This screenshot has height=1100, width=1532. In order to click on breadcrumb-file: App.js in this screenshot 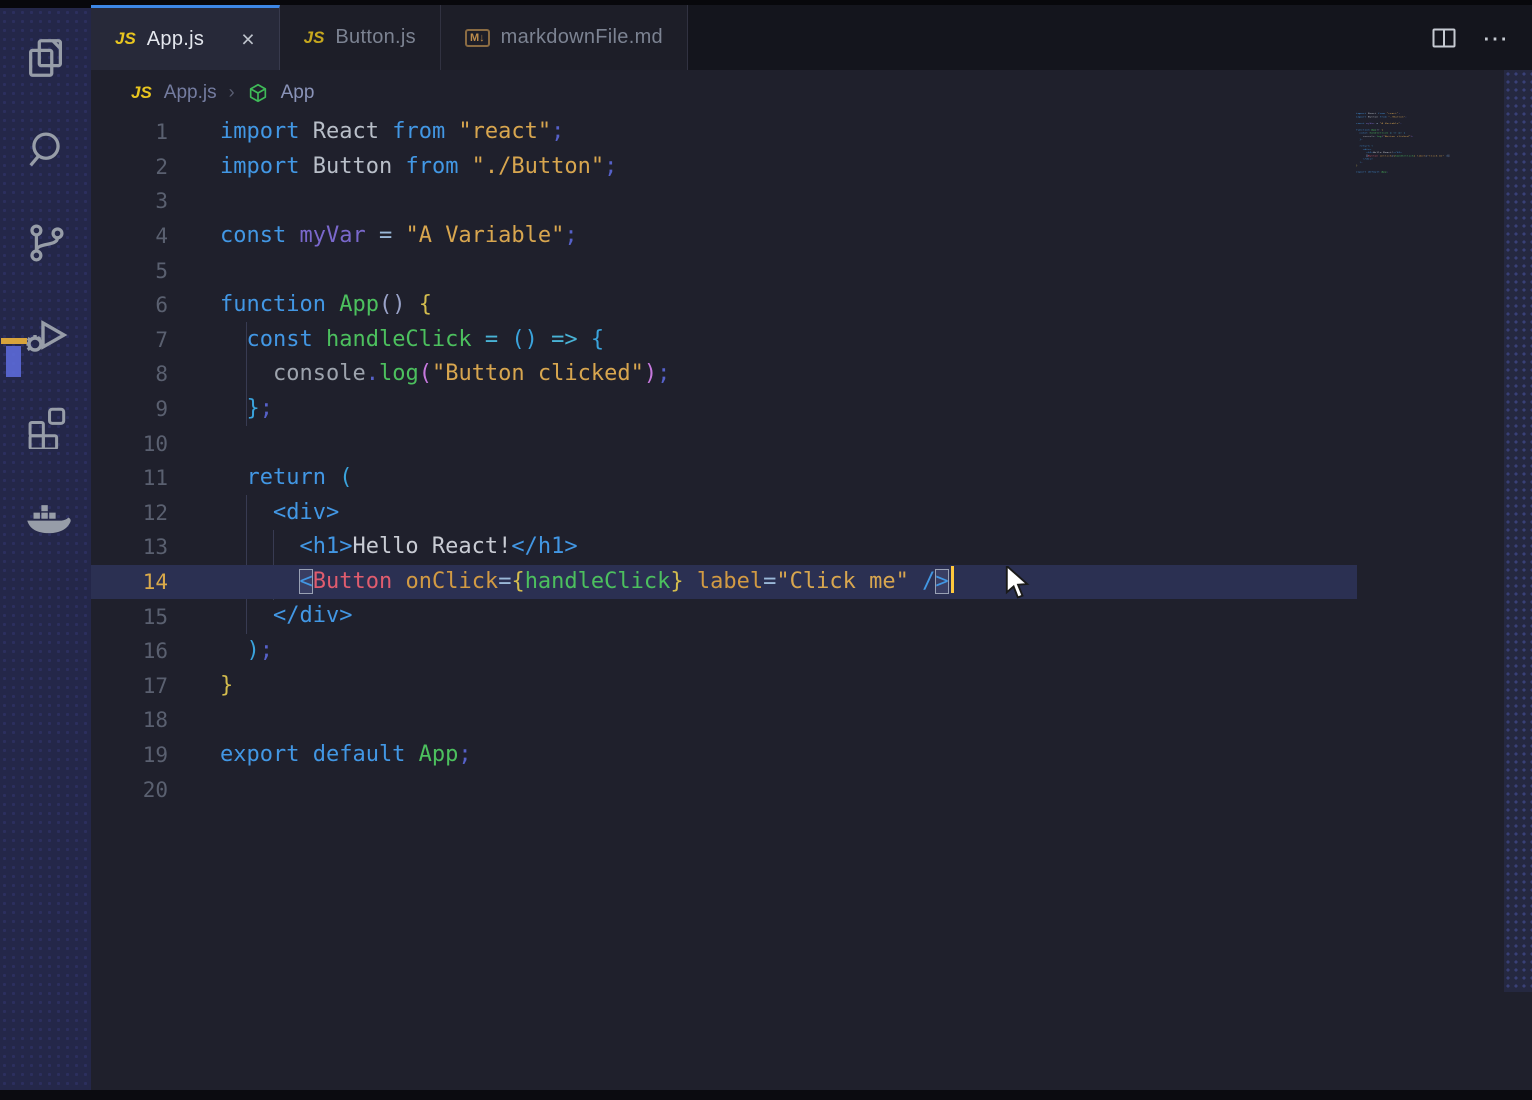, I will do `click(190, 93)`.